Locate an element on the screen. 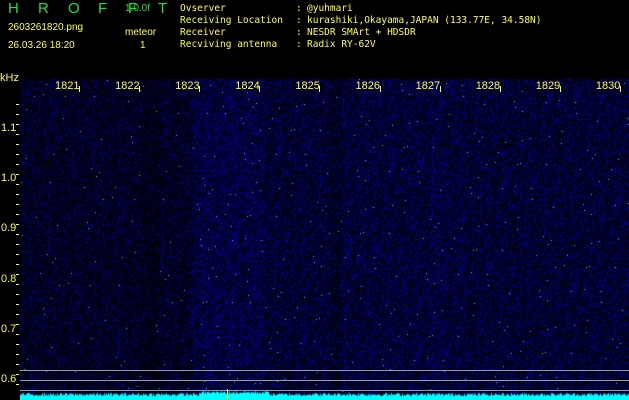  y-tick-label: 1.1 is located at coordinates (9, 128).